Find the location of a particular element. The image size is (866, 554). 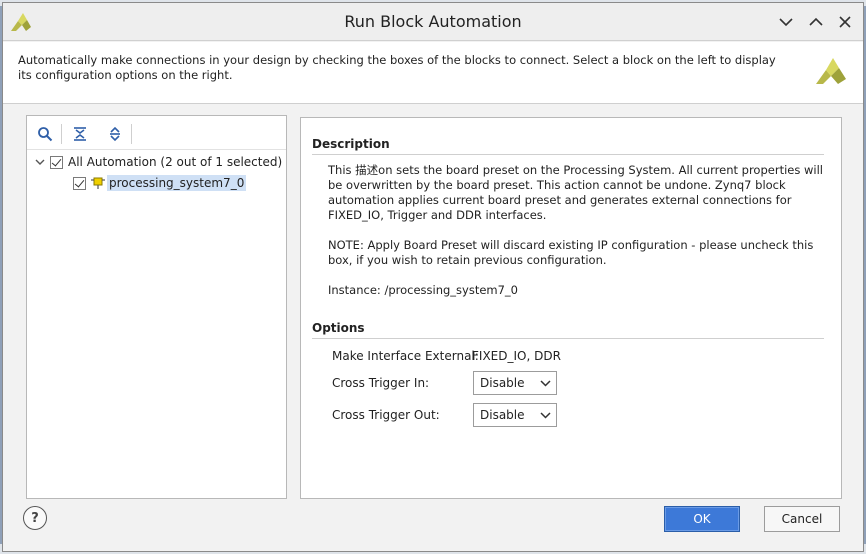

cross-trigger-in-label: Cross Trigger In: is located at coordinates (381, 383).